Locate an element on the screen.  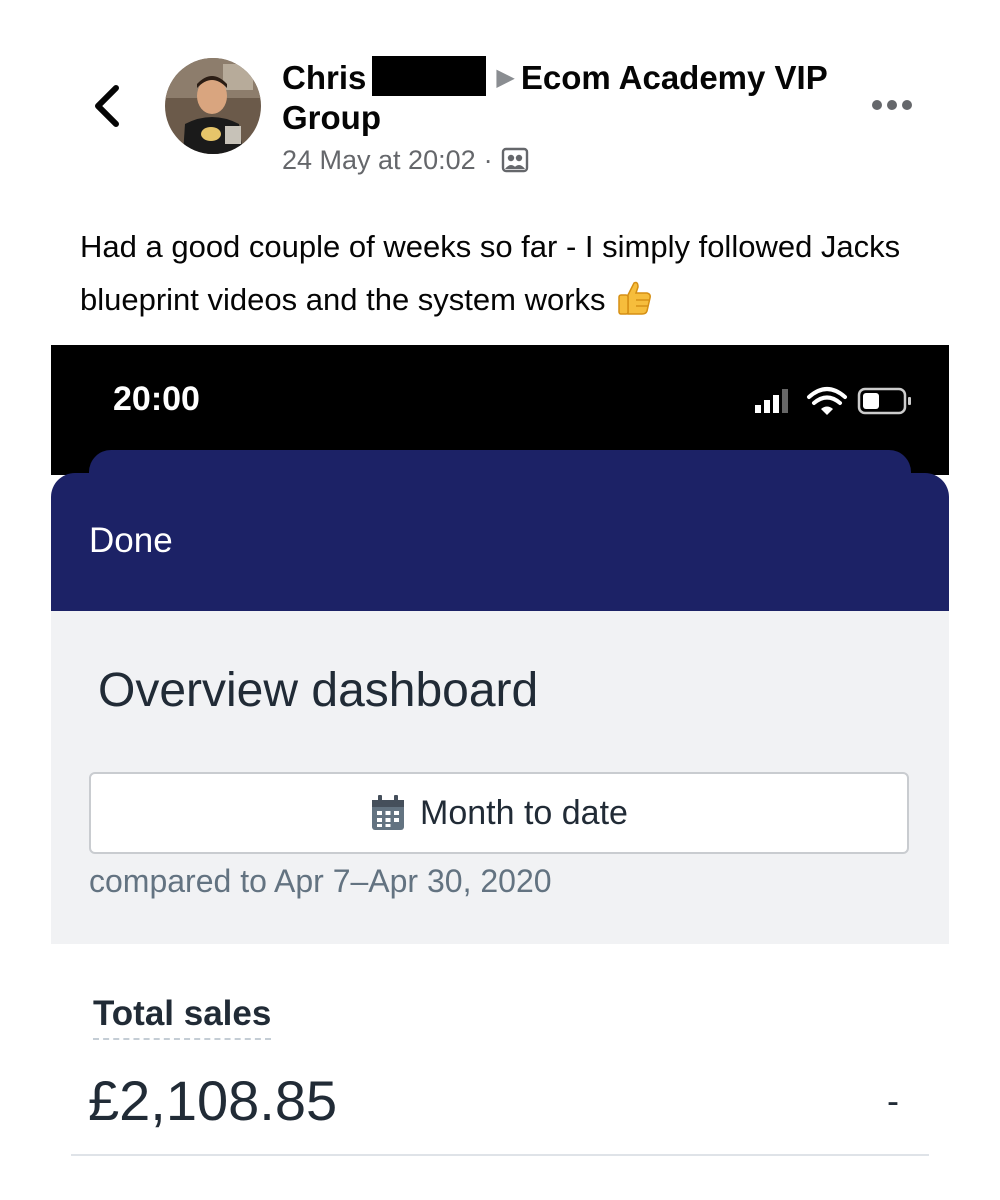
arrow-right-icon: ▶ is located at coordinates (505, 77).